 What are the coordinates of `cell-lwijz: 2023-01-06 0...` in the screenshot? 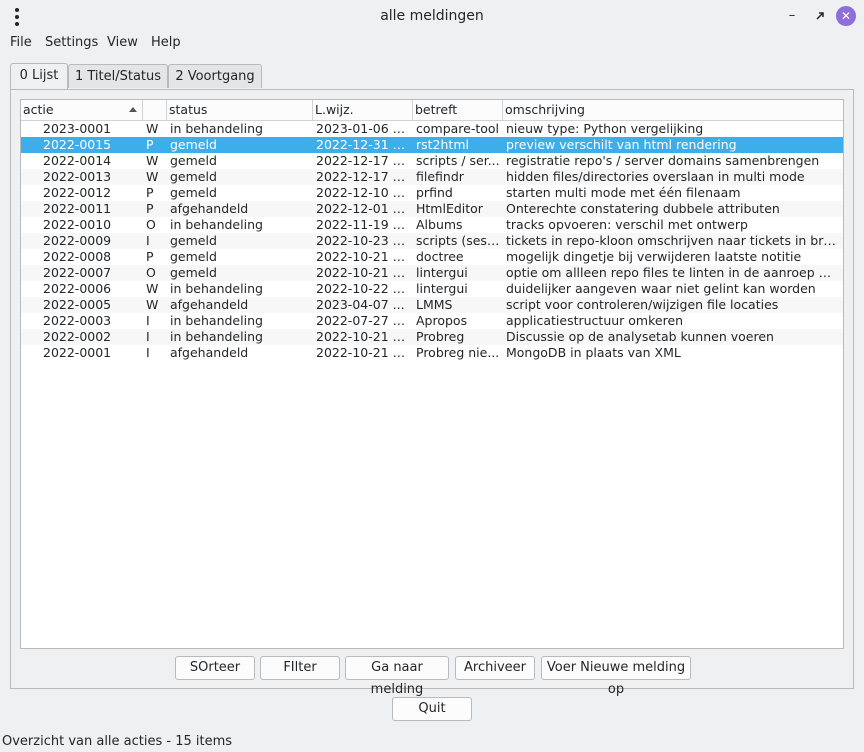 It's located at (364, 128).